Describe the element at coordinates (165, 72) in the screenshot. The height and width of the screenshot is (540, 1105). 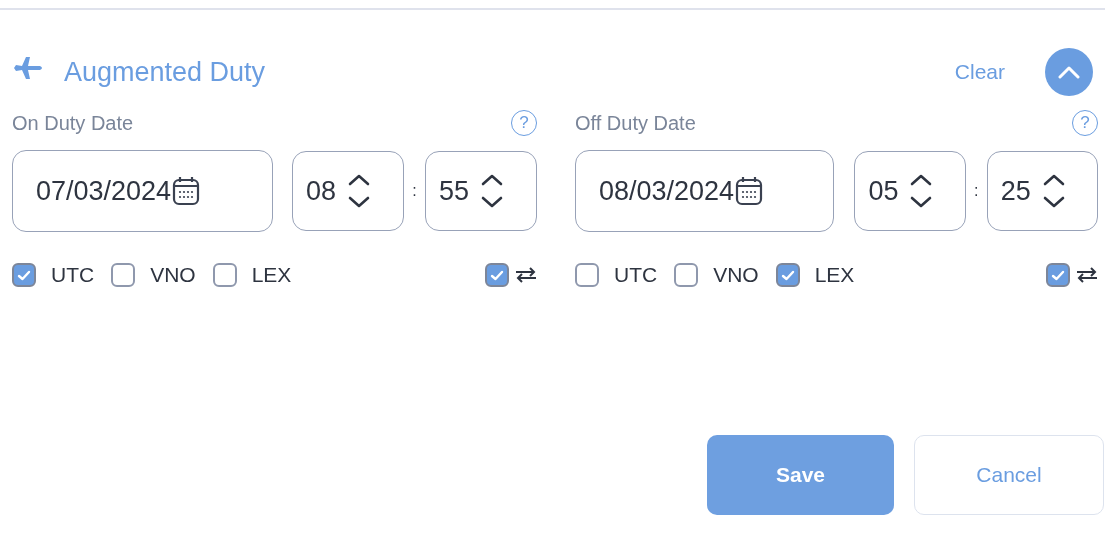
I see `section-title: Augmented Duty` at that location.